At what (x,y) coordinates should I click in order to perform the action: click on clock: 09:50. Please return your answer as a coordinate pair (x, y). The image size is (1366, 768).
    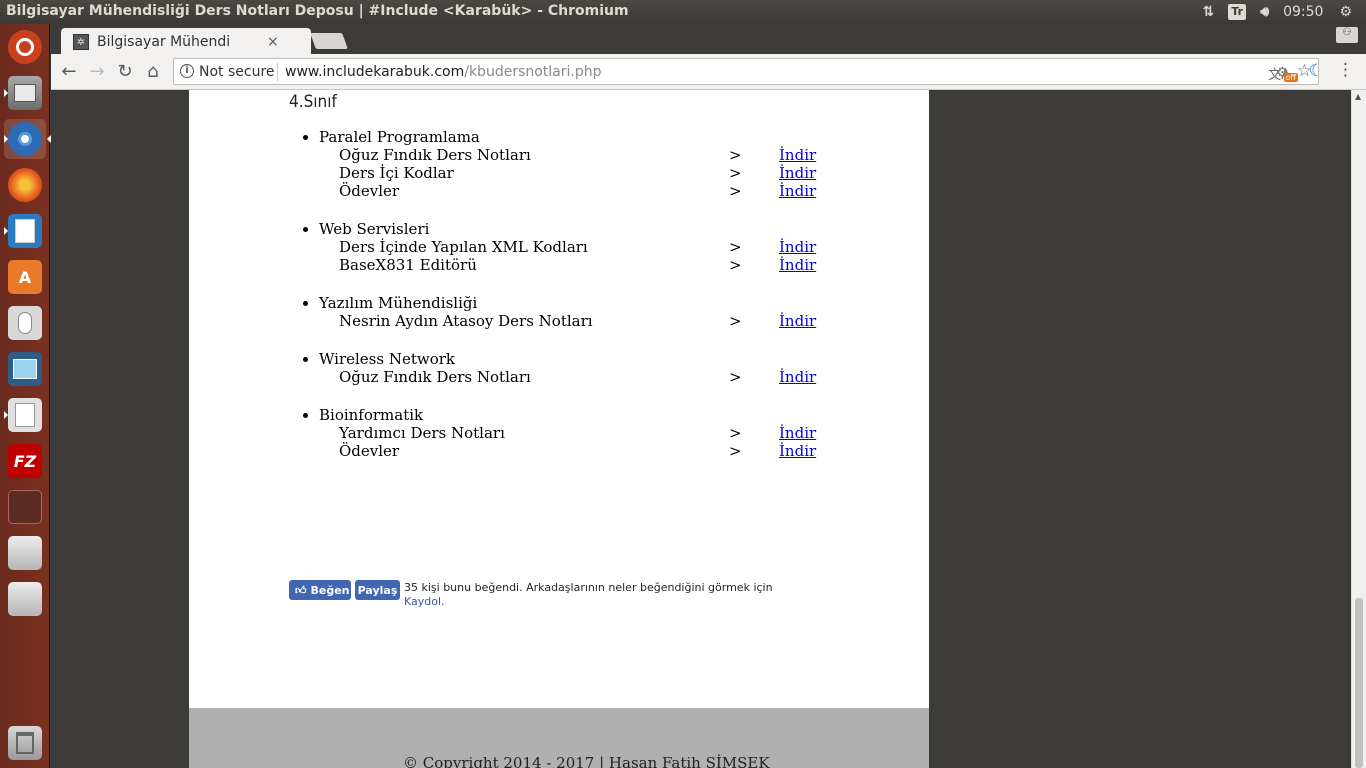
    Looking at the image, I should click on (1303, 12).